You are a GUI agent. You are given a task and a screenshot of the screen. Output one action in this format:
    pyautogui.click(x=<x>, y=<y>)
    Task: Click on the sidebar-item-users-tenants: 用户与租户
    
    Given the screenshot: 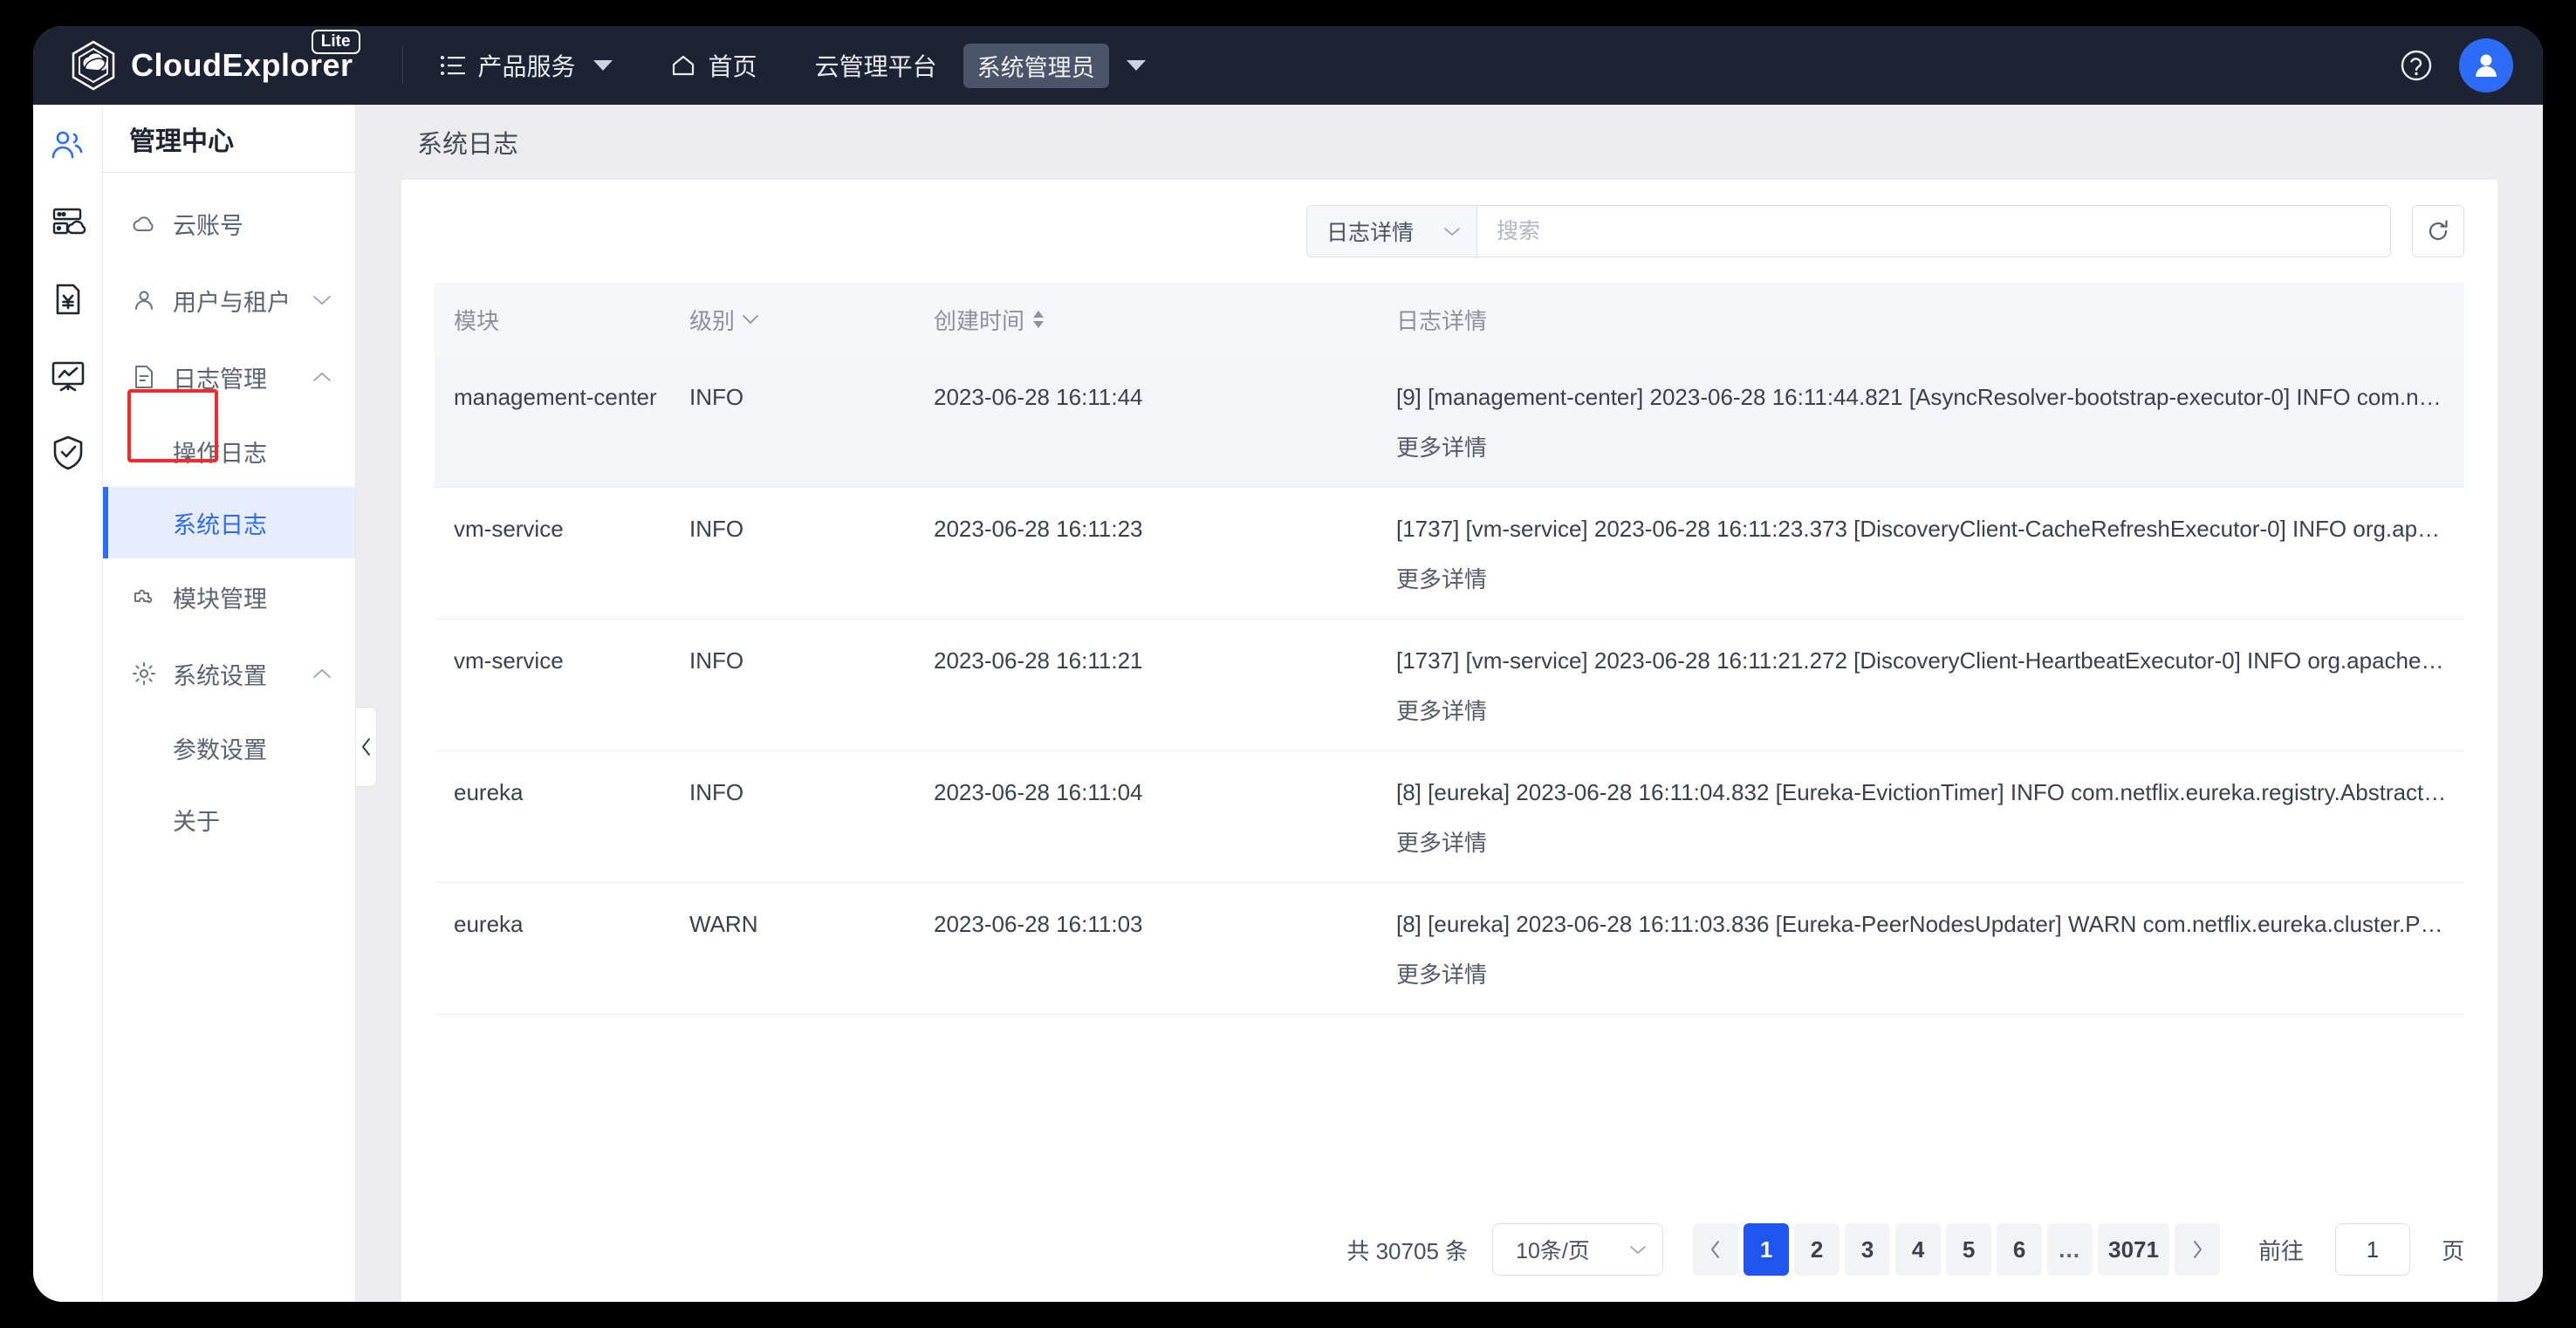 What is the action you would take?
    pyautogui.click(x=229, y=301)
    